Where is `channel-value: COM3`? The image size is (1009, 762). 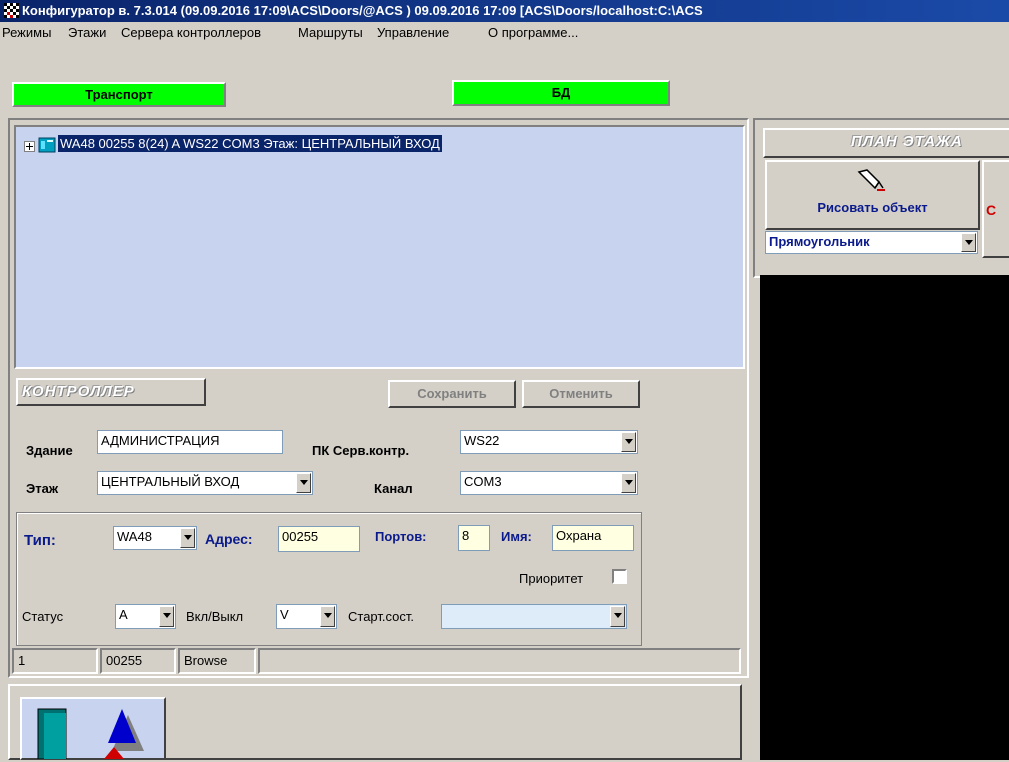 channel-value: COM3 is located at coordinates (483, 481).